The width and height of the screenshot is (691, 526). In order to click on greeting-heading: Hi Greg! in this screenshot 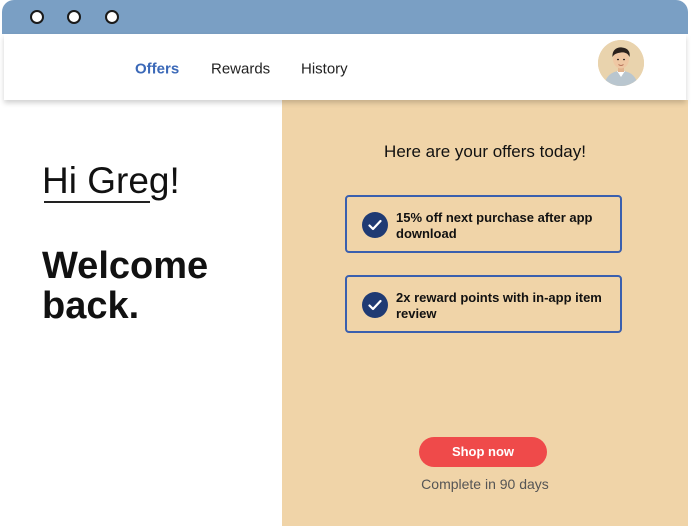, I will do `click(111, 180)`.